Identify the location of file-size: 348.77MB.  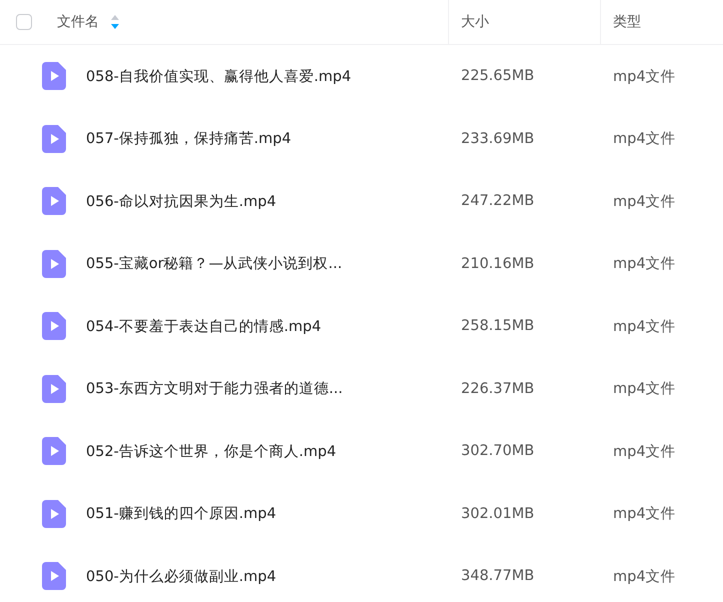
(498, 576).